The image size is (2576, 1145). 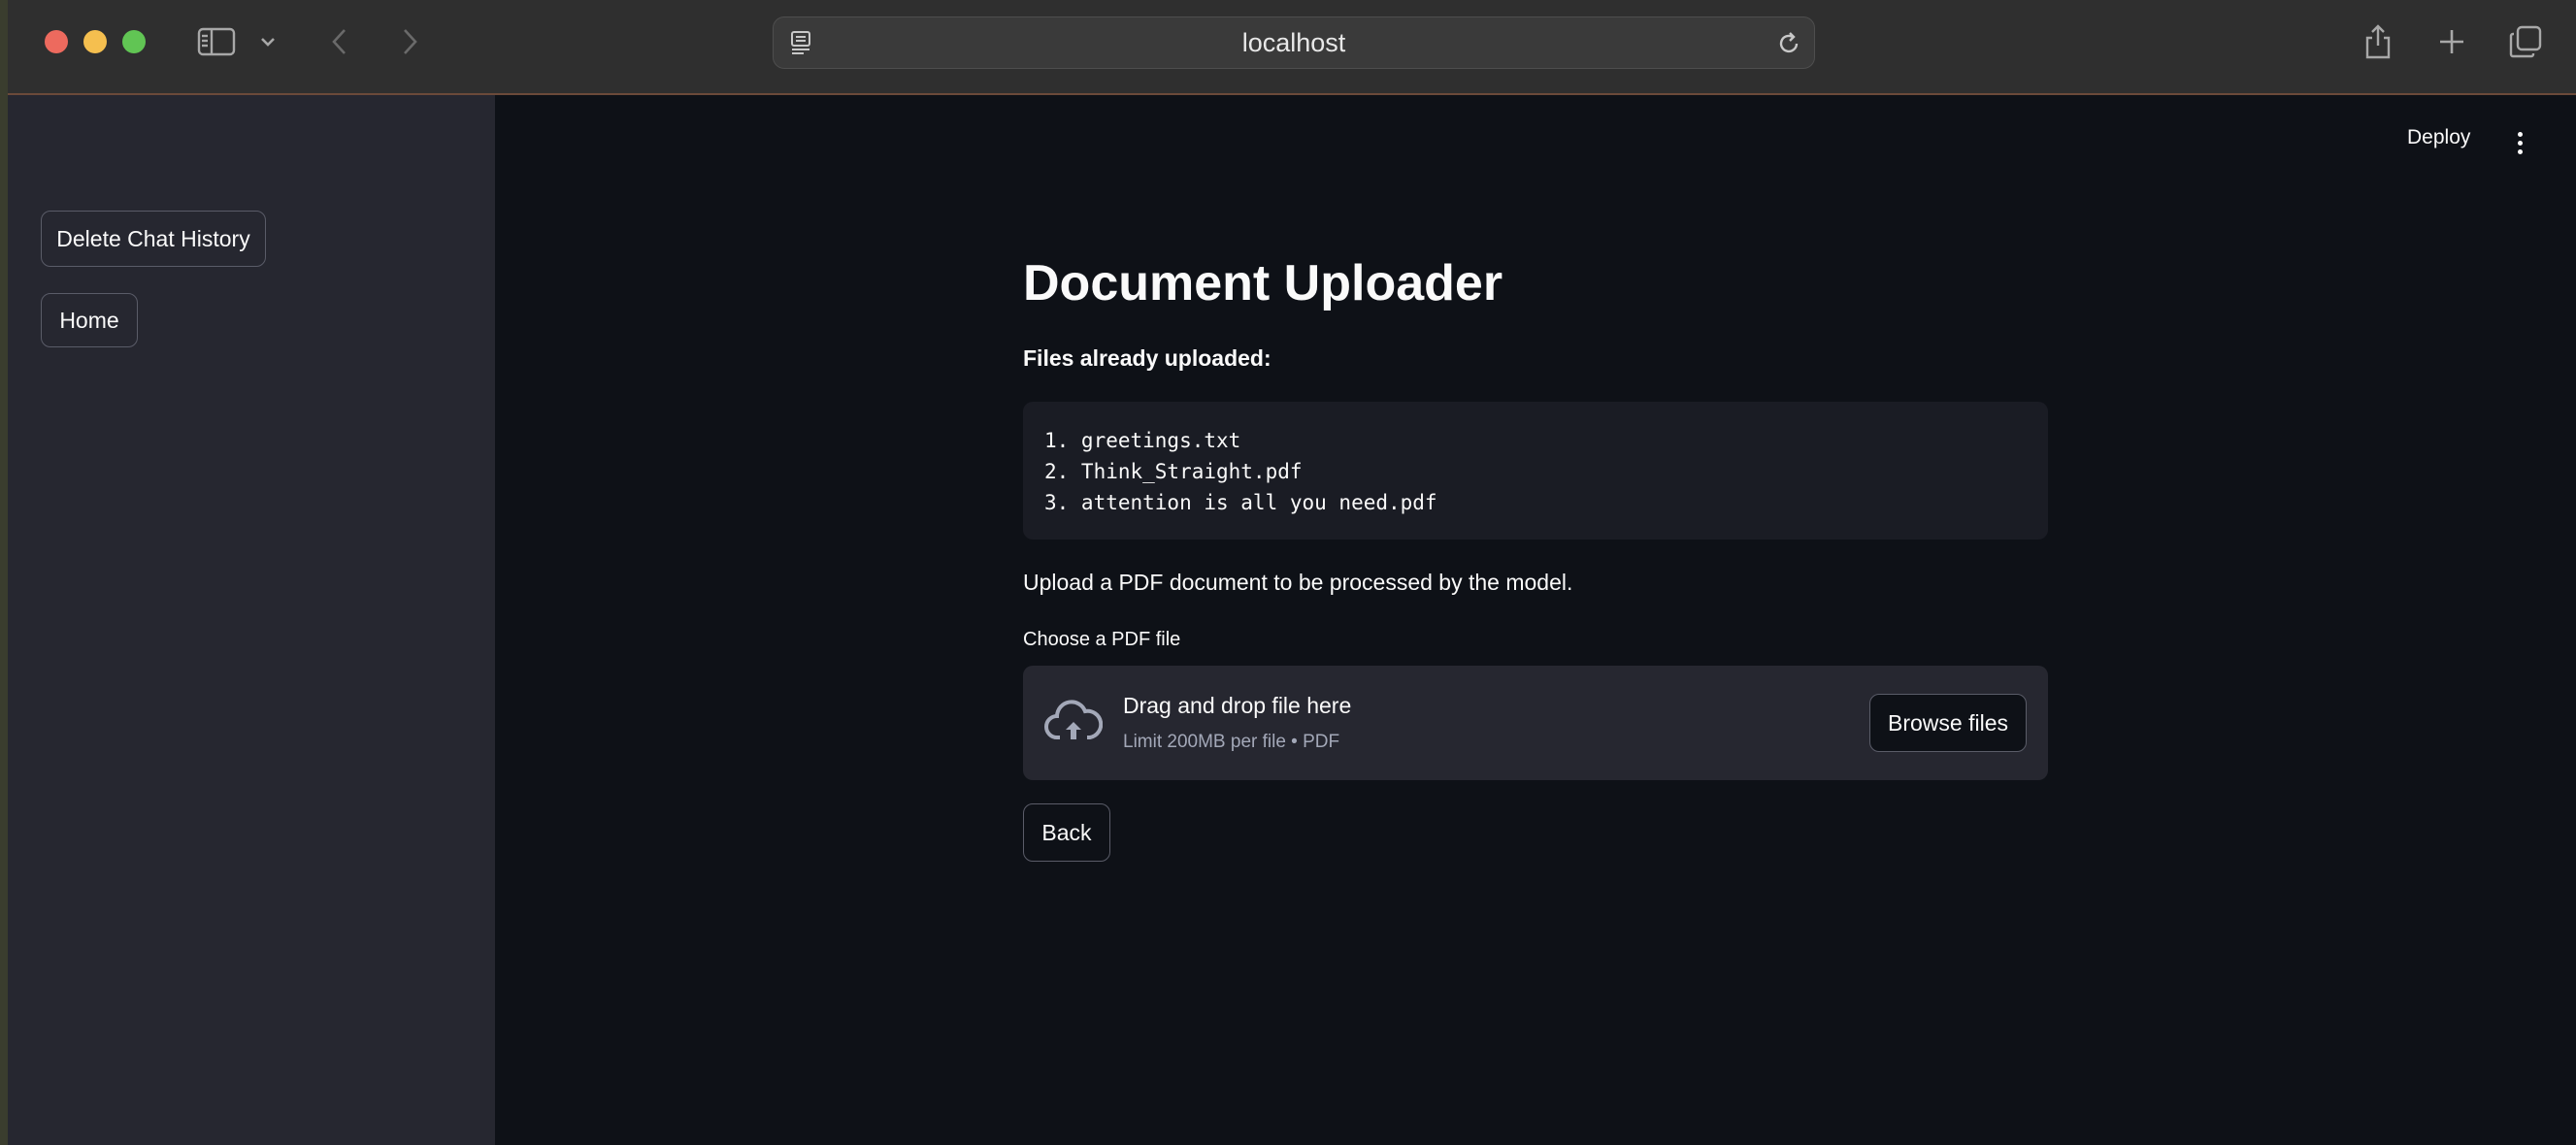 What do you see at coordinates (2525, 41) in the screenshot?
I see `tab-overview-icon` at bounding box center [2525, 41].